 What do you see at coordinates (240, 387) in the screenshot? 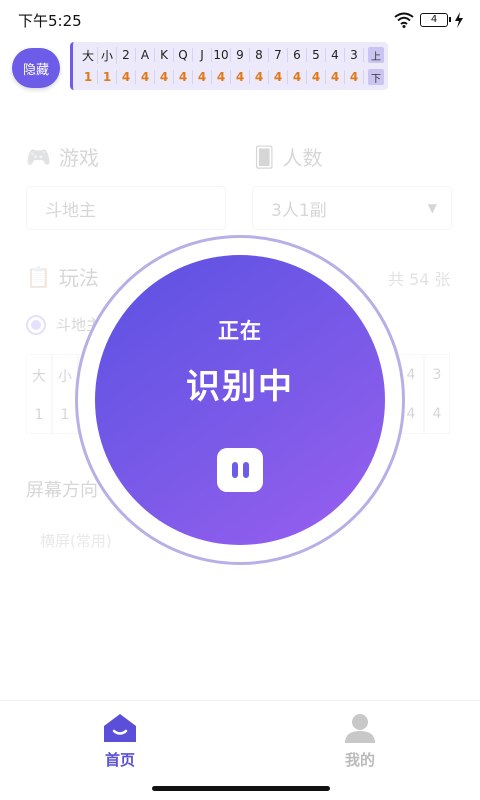
I see `recognition-status-main: 识别中` at bounding box center [240, 387].